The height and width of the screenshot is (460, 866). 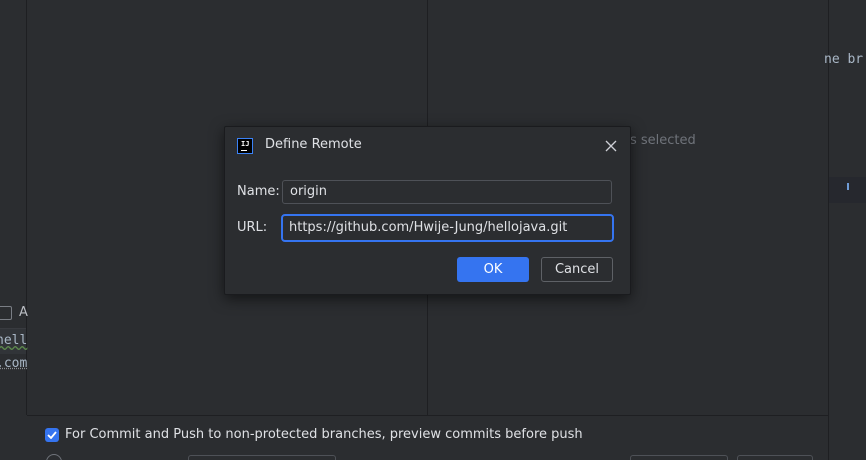 I want to click on far-right-panel, so click(x=847, y=230).